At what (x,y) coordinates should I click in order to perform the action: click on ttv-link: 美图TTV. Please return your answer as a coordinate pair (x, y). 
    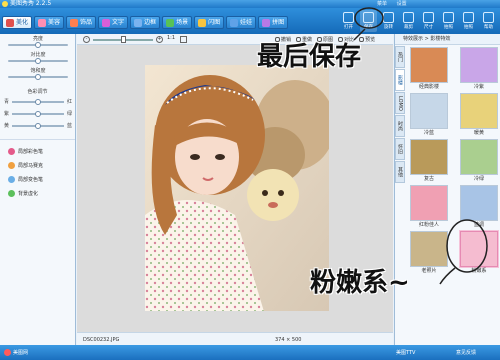
    Looking at the image, I should click on (405, 352).